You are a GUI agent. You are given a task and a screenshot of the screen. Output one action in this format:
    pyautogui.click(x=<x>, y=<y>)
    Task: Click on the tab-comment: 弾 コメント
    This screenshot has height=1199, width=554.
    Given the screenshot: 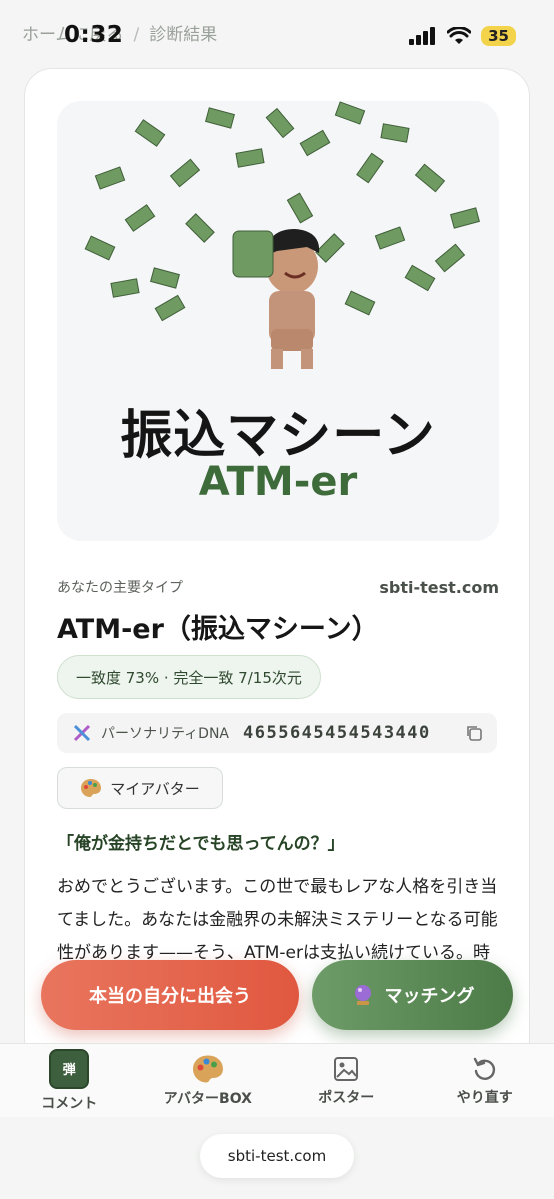 What is the action you would take?
    pyautogui.click(x=69, y=1080)
    